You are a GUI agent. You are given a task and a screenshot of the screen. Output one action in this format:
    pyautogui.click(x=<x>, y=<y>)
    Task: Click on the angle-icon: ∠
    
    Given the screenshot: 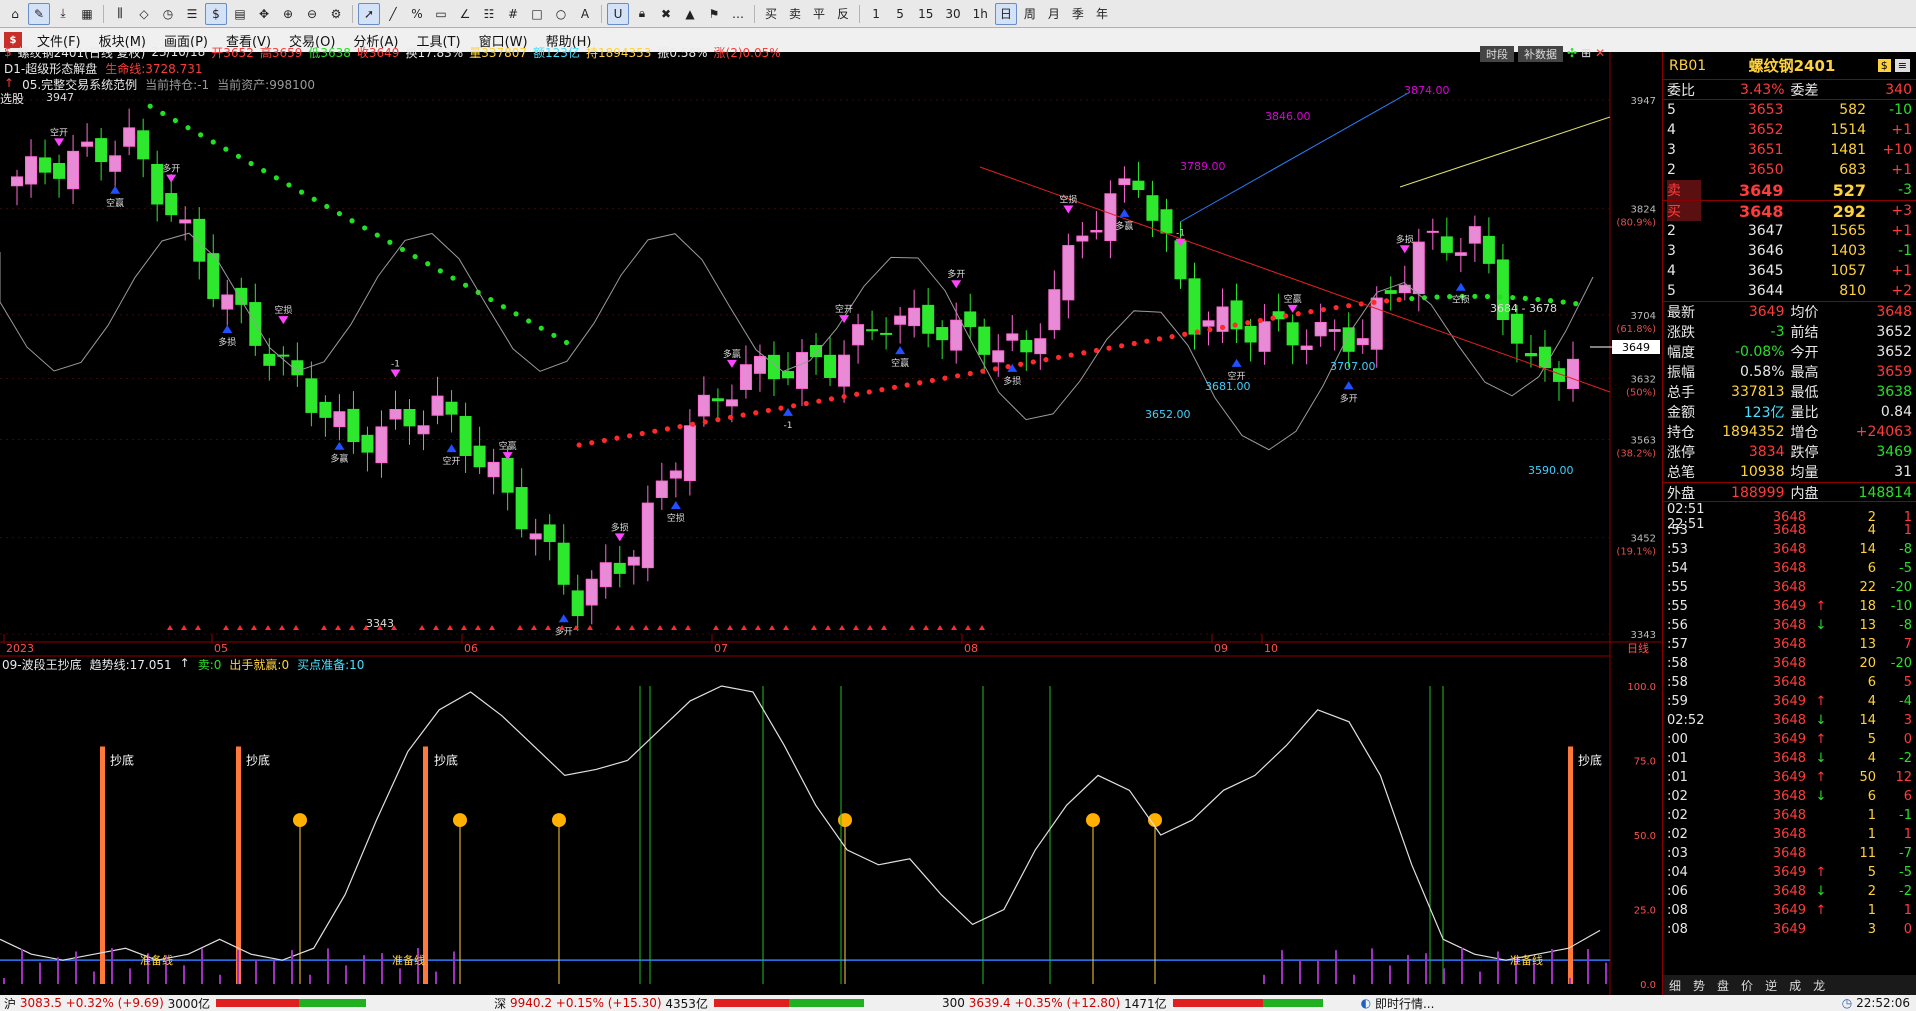 What is the action you would take?
    pyautogui.click(x=465, y=14)
    